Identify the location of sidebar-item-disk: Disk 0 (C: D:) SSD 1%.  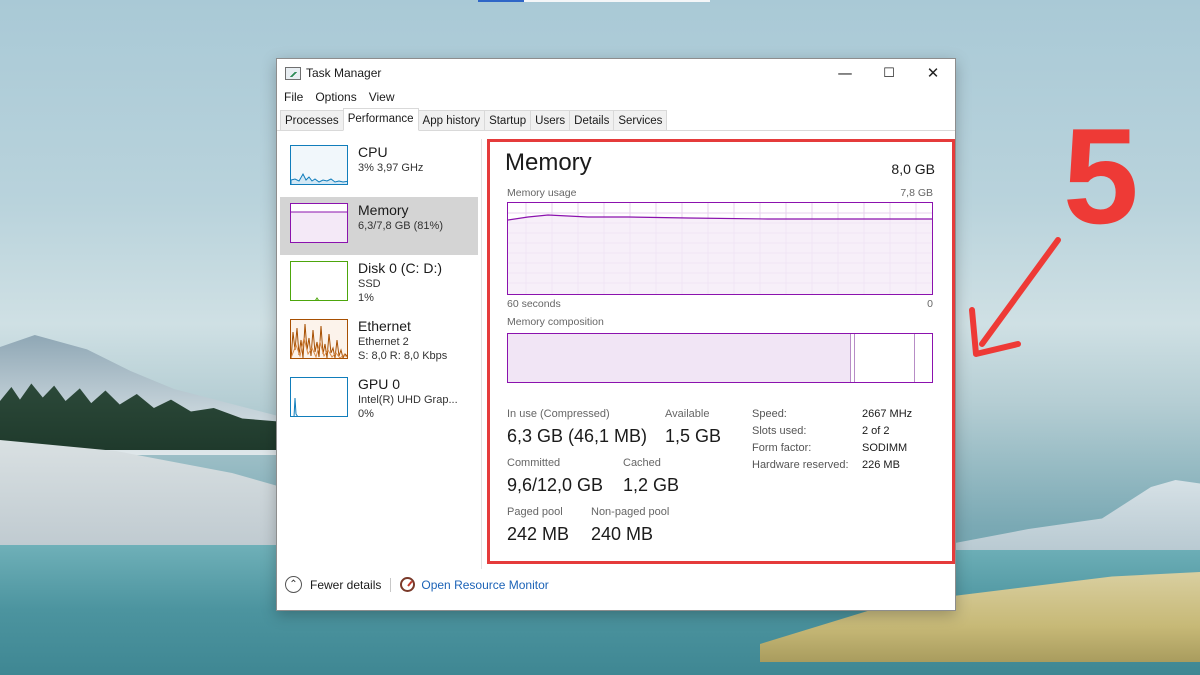
(379, 284).